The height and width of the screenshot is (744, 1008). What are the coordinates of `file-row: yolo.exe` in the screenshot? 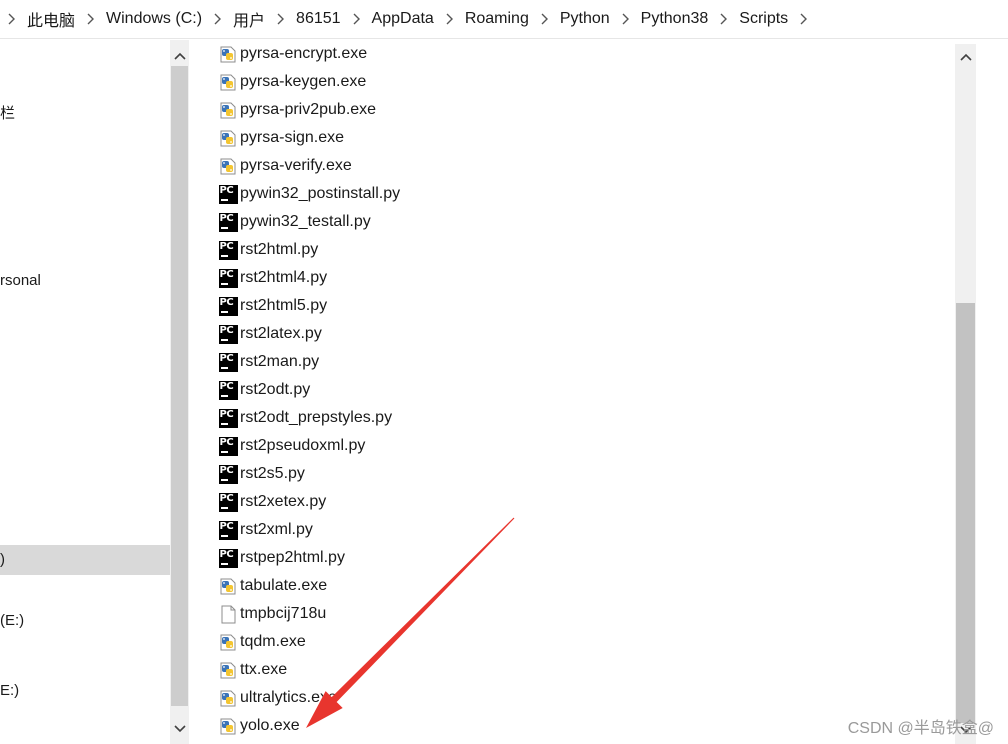 It's located at (255, 726).